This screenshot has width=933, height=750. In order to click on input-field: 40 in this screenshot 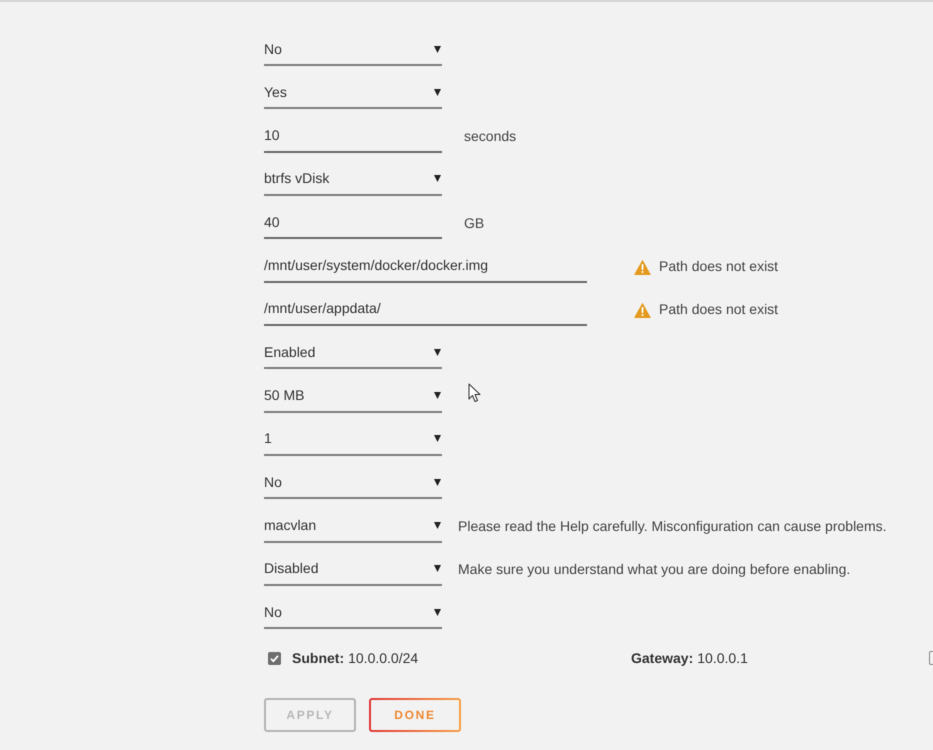, I will do `click(353, 223)`.